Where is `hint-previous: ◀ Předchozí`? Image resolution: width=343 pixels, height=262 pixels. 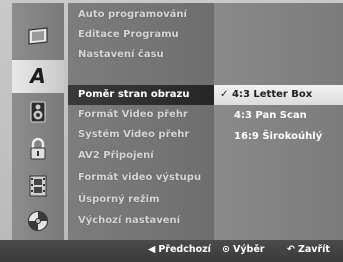 hint-previous: ◀ Předchozí is located at coordinates (179, 249).